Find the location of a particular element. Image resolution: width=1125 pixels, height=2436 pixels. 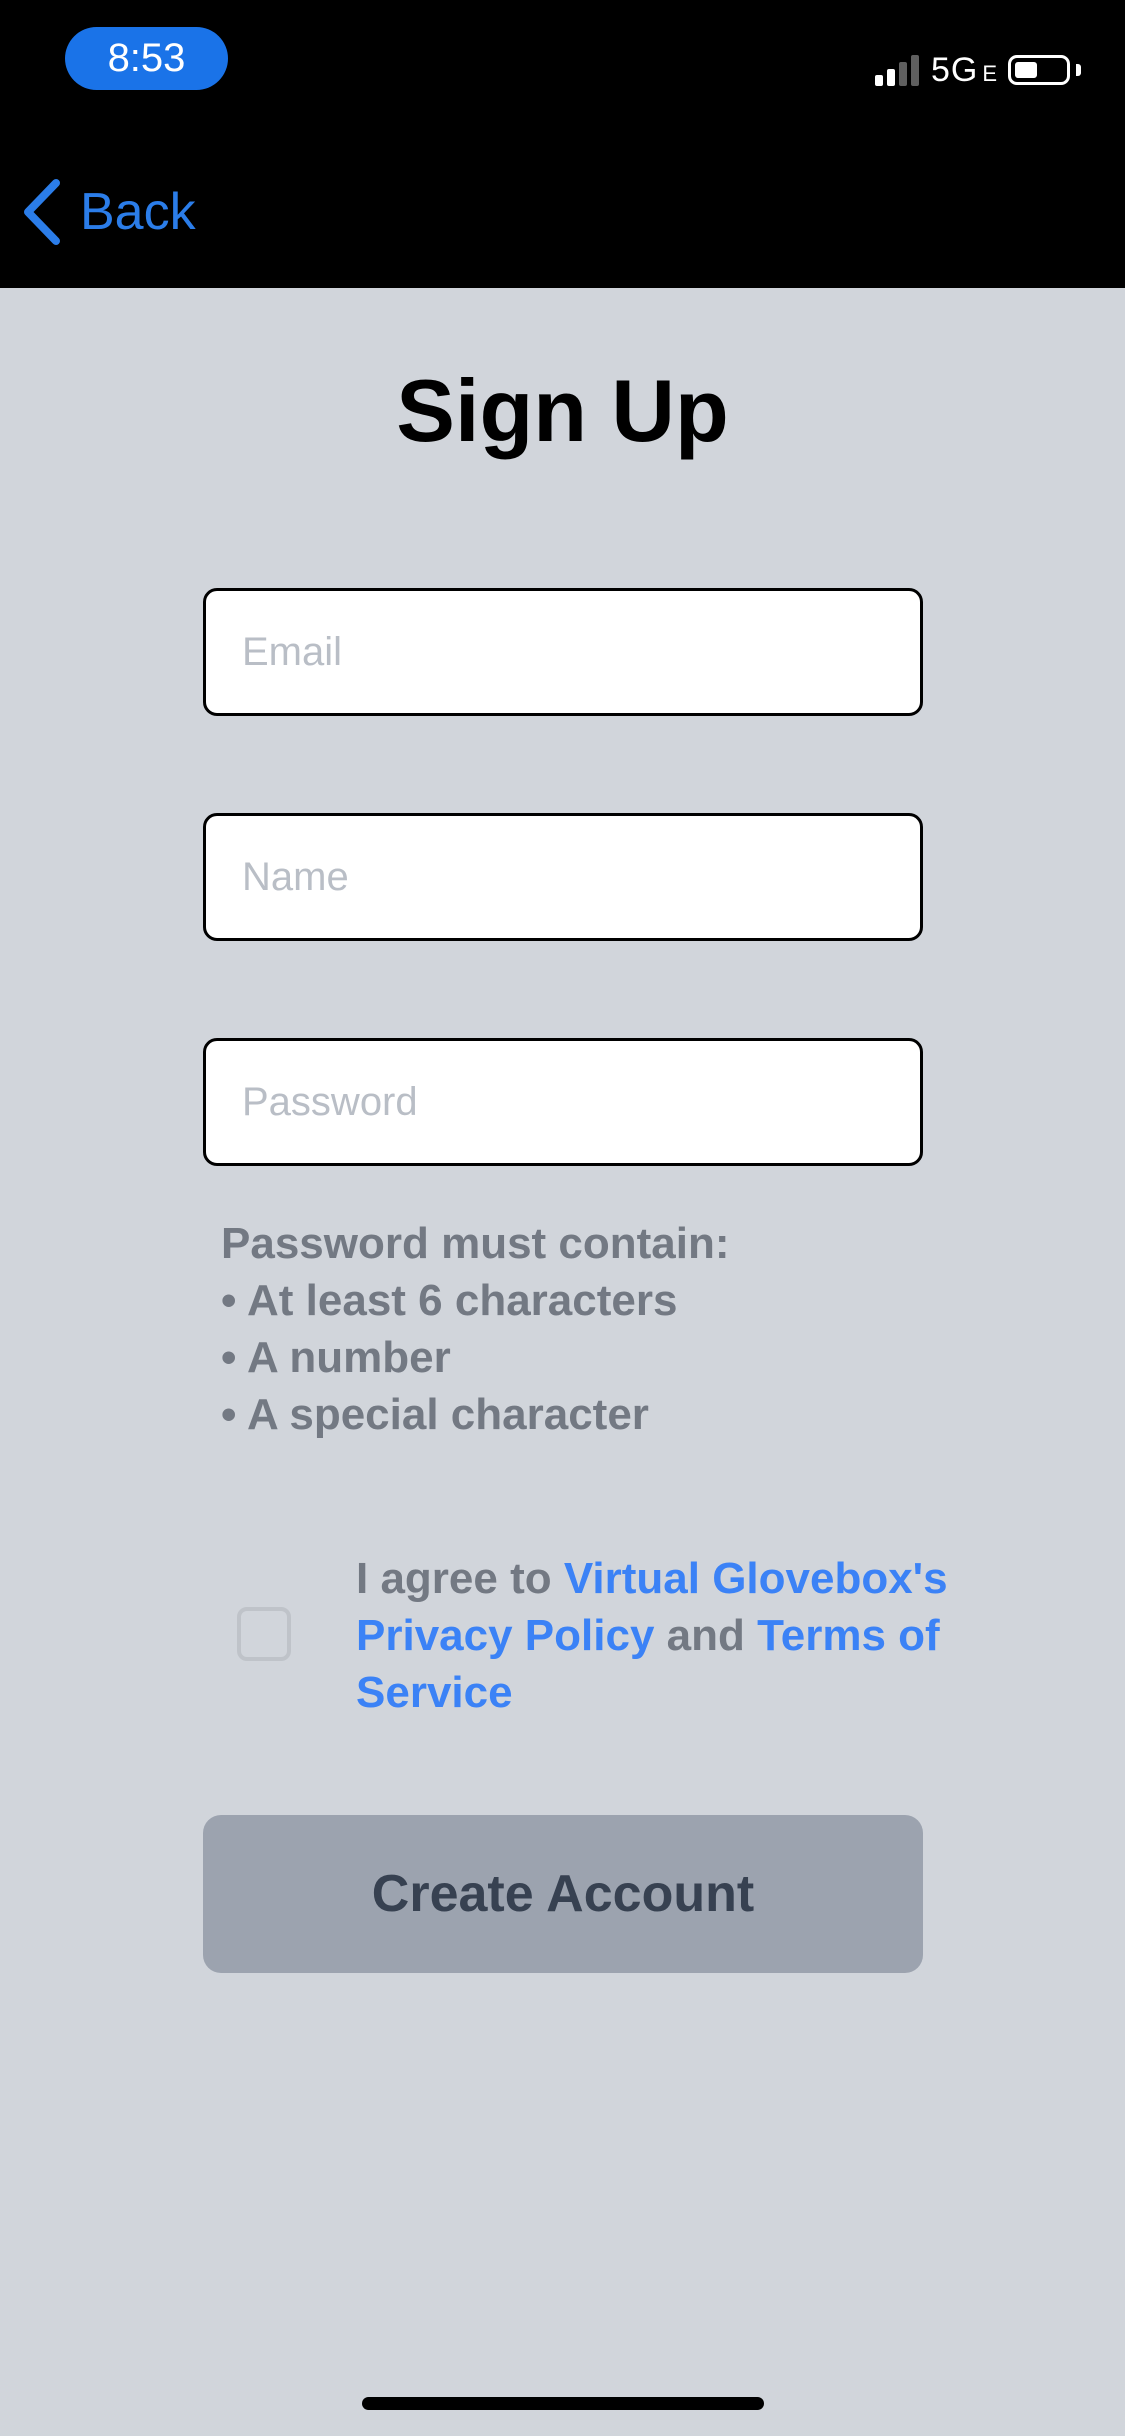

password-requirement-item: • A number is located at coordinates (336, 1357).